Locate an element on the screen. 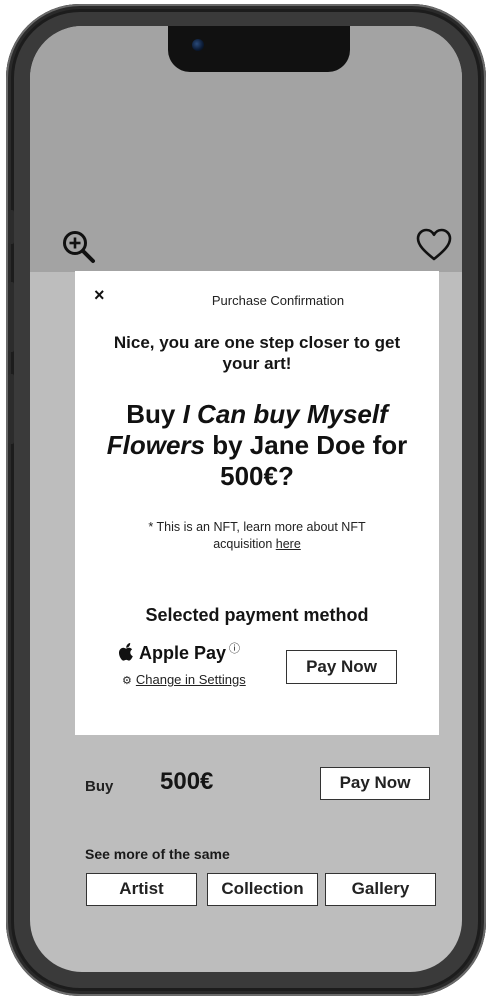  headline-prefix: Buy is located at coordinates (154, 414).